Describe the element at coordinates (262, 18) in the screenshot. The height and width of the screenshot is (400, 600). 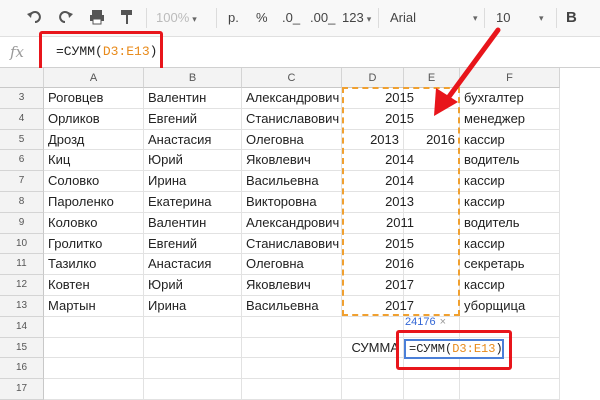
I see `percent-button: %` at that location.